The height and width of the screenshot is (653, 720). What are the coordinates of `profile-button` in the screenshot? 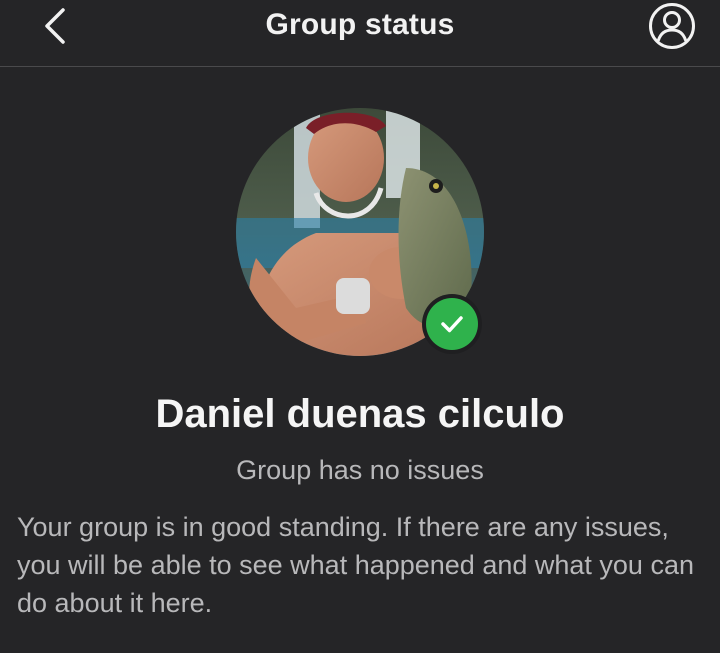 It's located at (672, 26).